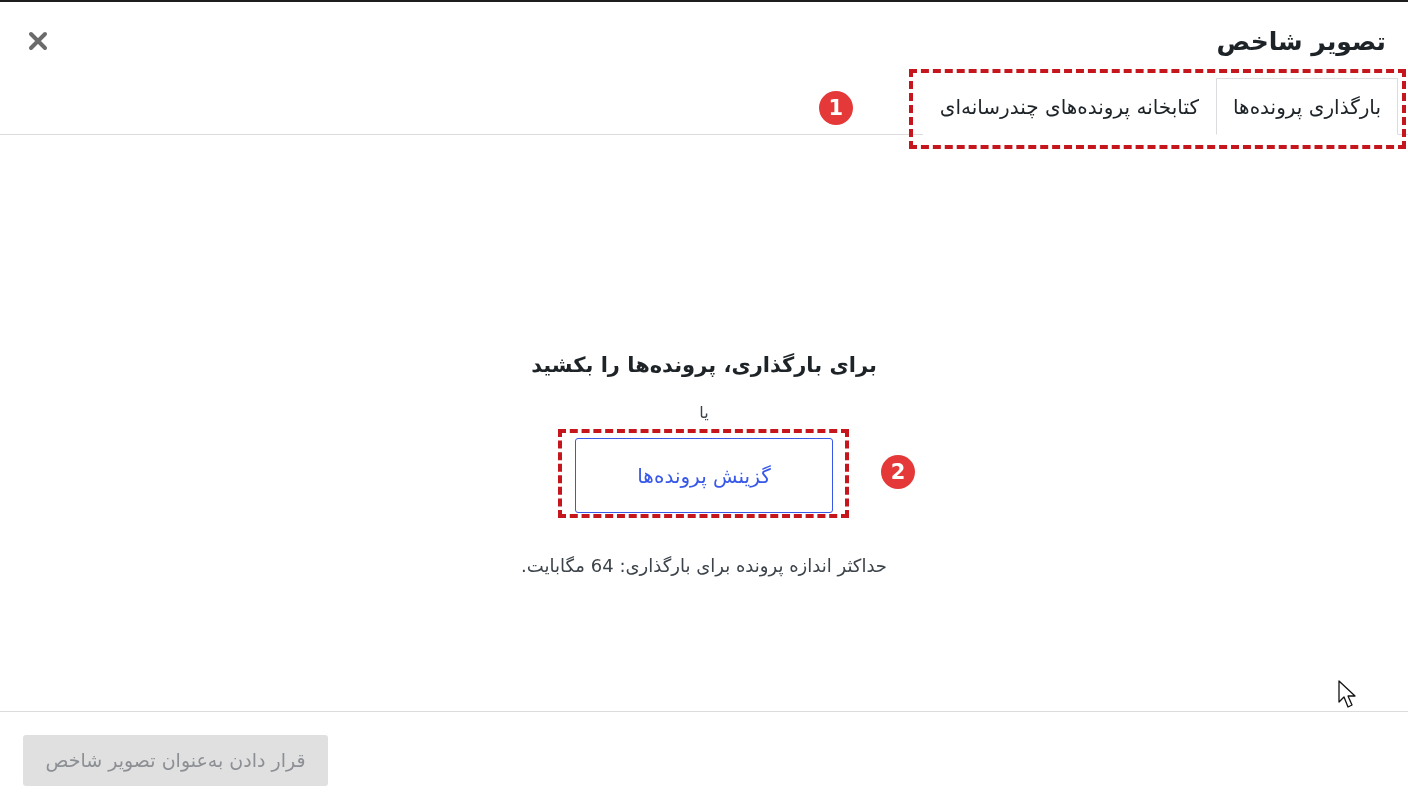 Image resolution: width=1408 pixels, height=796 pixels. What do you see at coordinates (704, 475) in the screenshot?
I see `select-files-button: گزینش پرونده‌ها` at bounding box center [704, 475].